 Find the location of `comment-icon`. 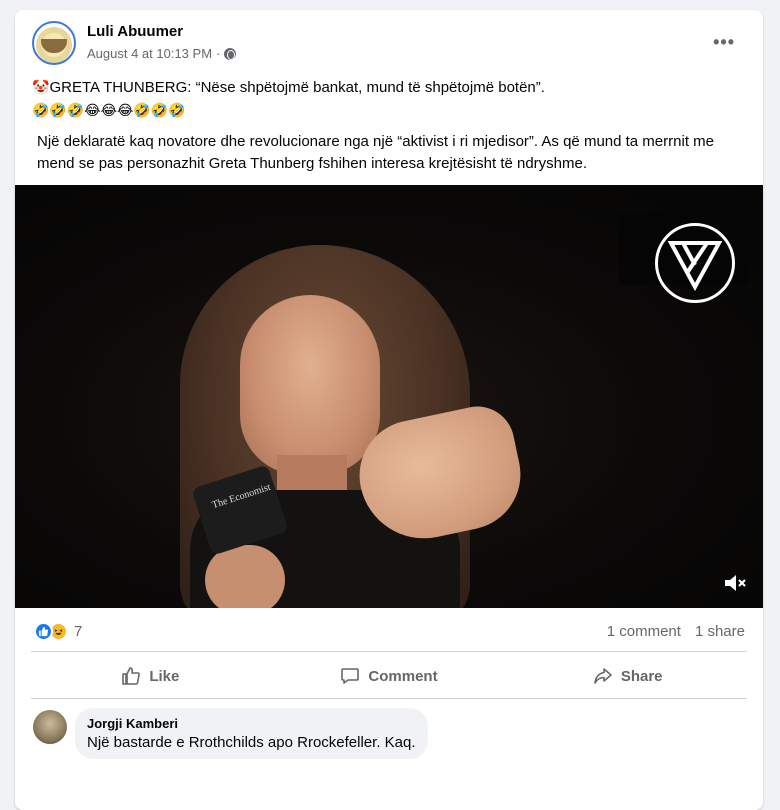

comment-icon is located at coordinates (350, 676).